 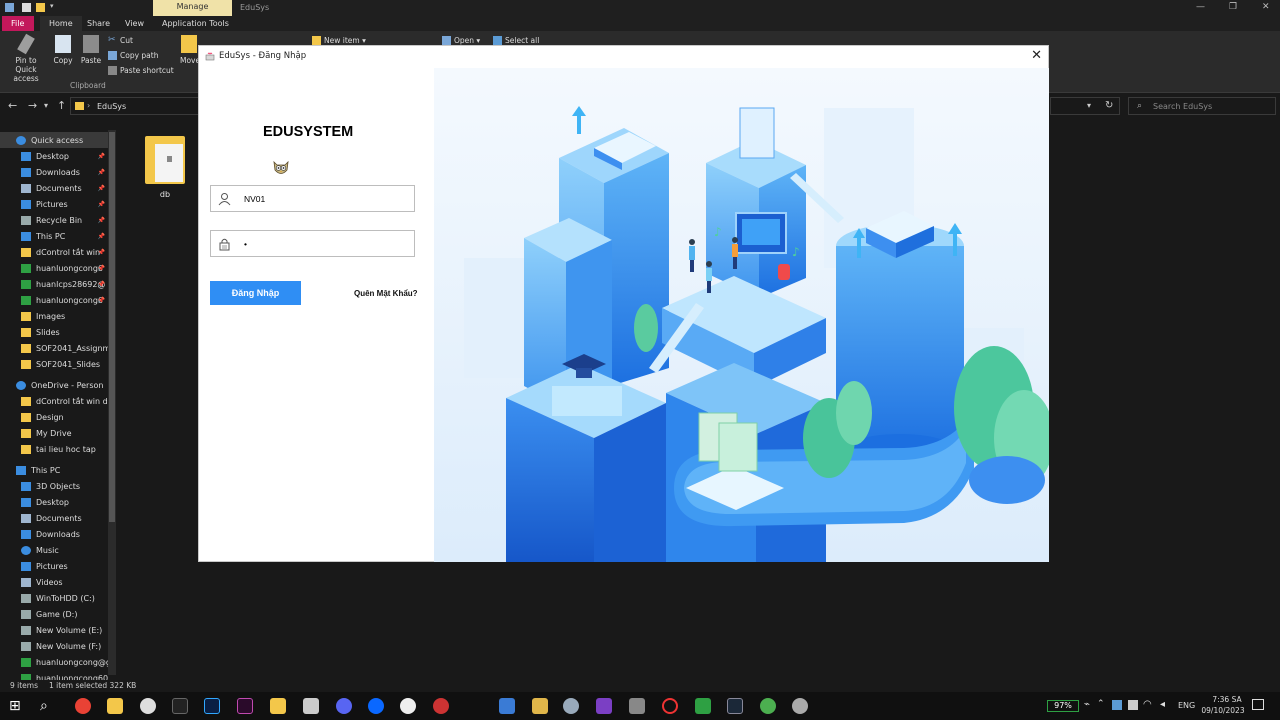 I want to click on sidebar-item: Music, so click(x=54, y=550).